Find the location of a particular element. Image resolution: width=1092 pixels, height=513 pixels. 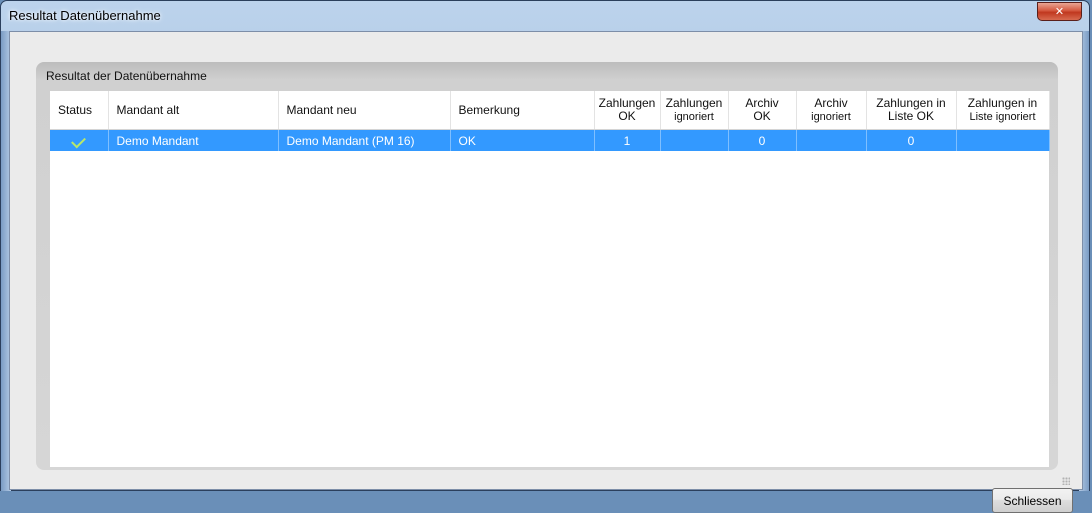

liste-ignoriert-cell is located at coordinates (1003, 140).